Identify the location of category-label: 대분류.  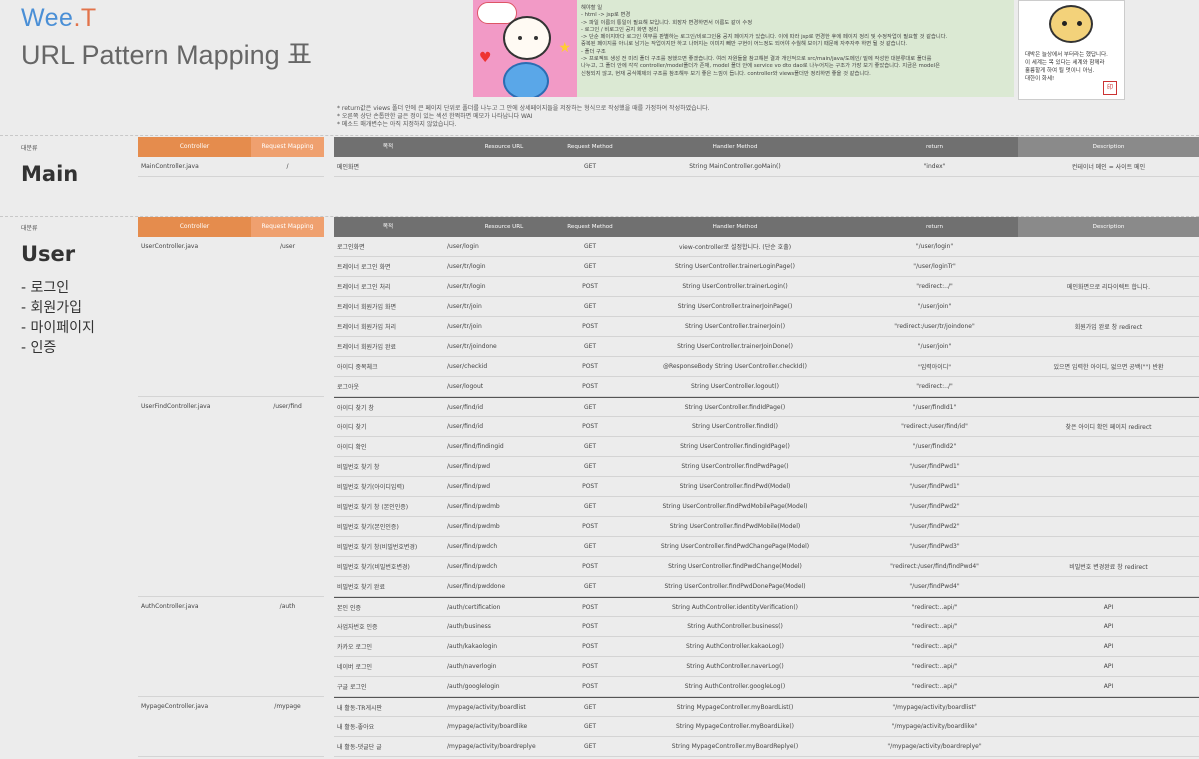
(29, 148).